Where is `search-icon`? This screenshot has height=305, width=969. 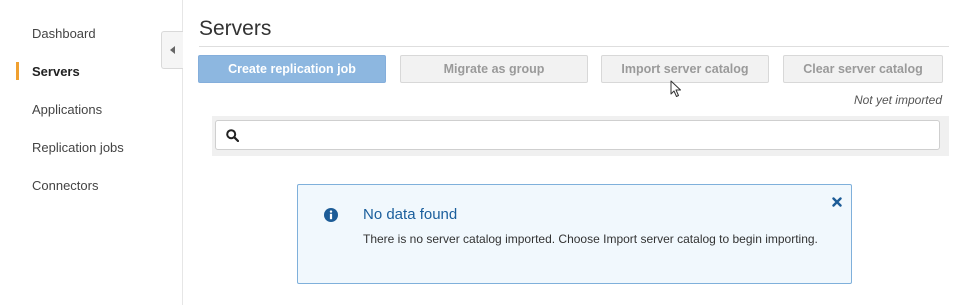 search-icon is located at coordinates (233, 138).